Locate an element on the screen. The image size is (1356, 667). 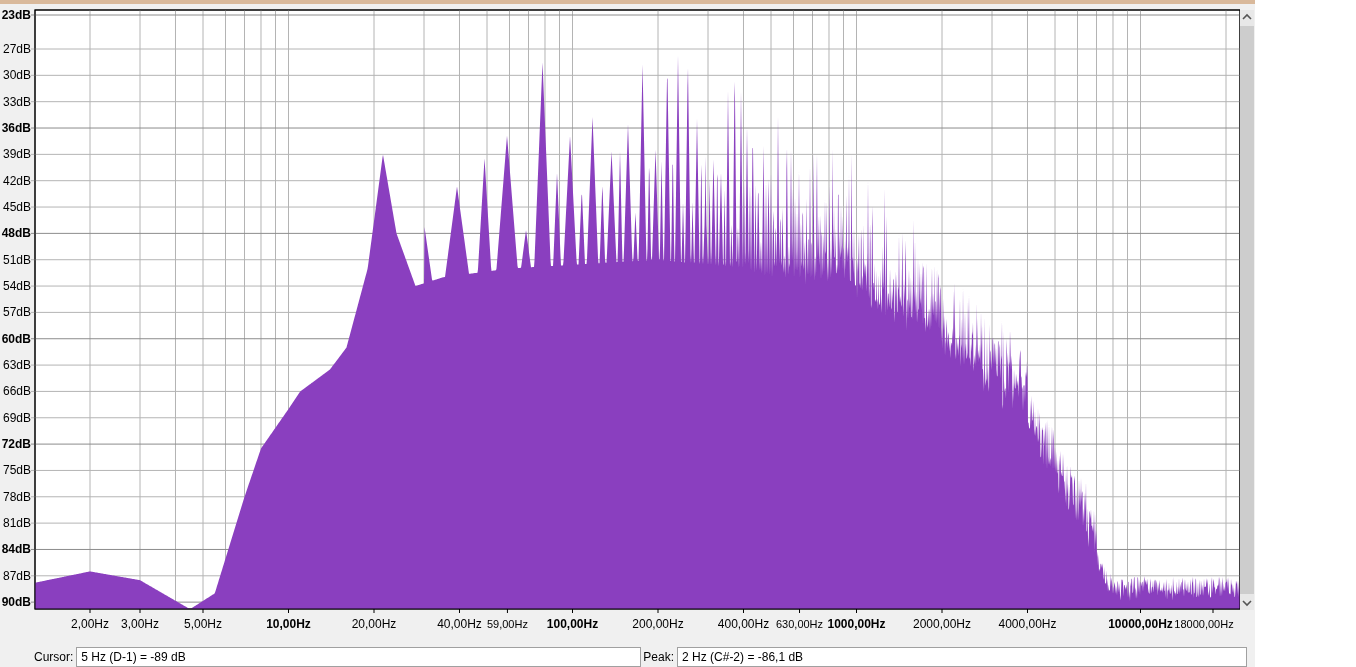
axis-label: 59,00Hz is located at coordinates (507, 624).